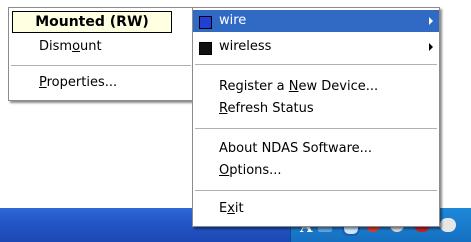  Describe the element at coordinates (316, 47) in the screenshot. I see `wireless-item: wireless` at that location.